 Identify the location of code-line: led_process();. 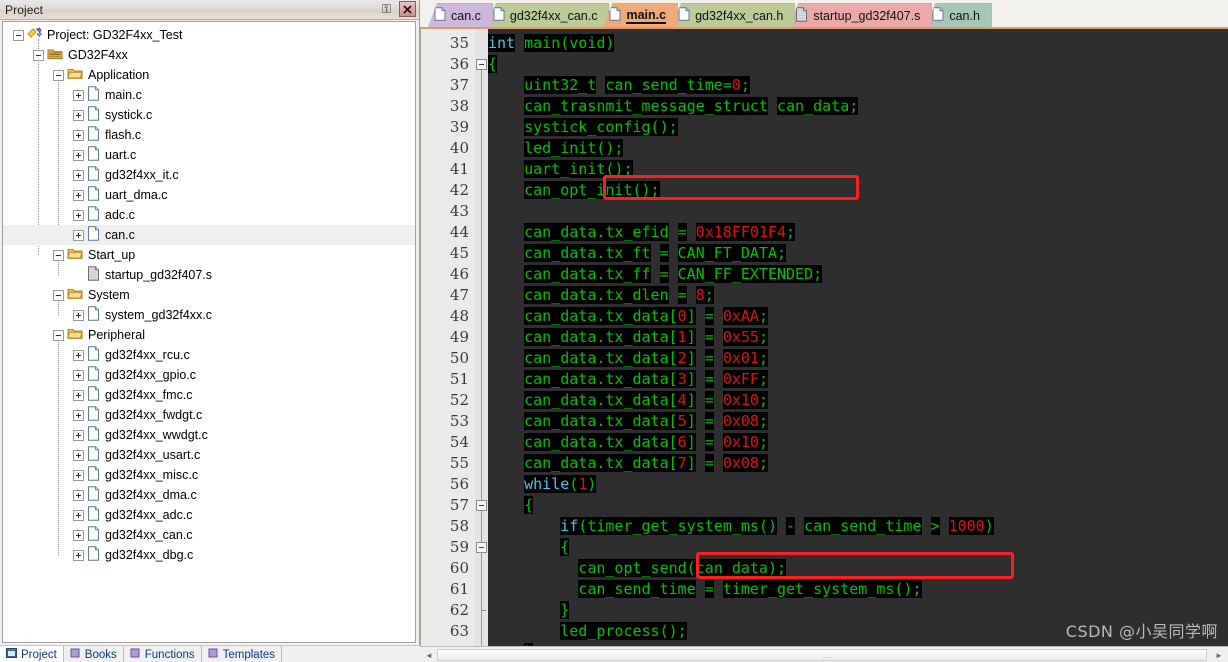
(587, 631).